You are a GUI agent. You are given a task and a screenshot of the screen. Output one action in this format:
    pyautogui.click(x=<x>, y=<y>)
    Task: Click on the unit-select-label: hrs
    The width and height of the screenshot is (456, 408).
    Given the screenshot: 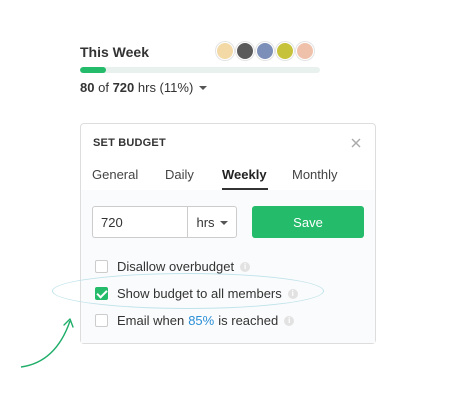 What is the action you would take?
    pyautogui.click(x=205, y=222)
    